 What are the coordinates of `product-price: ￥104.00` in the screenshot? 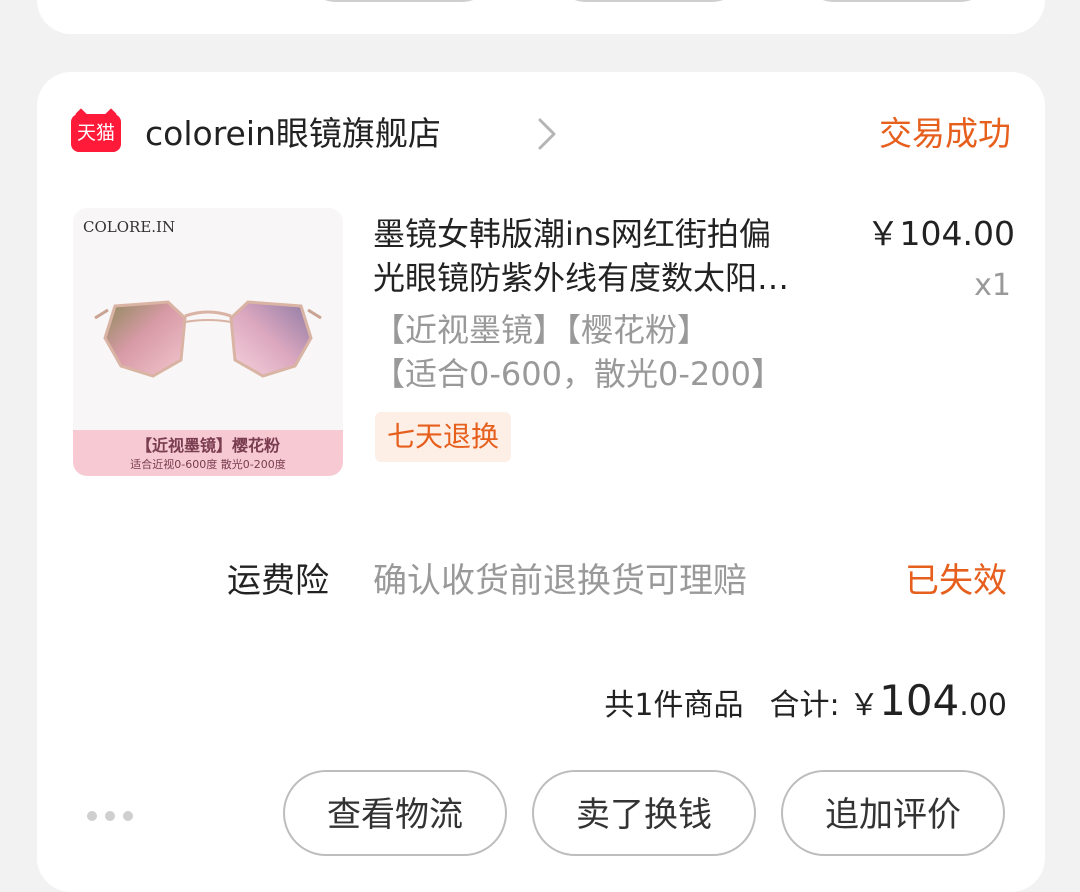 It's located at (940, 233).